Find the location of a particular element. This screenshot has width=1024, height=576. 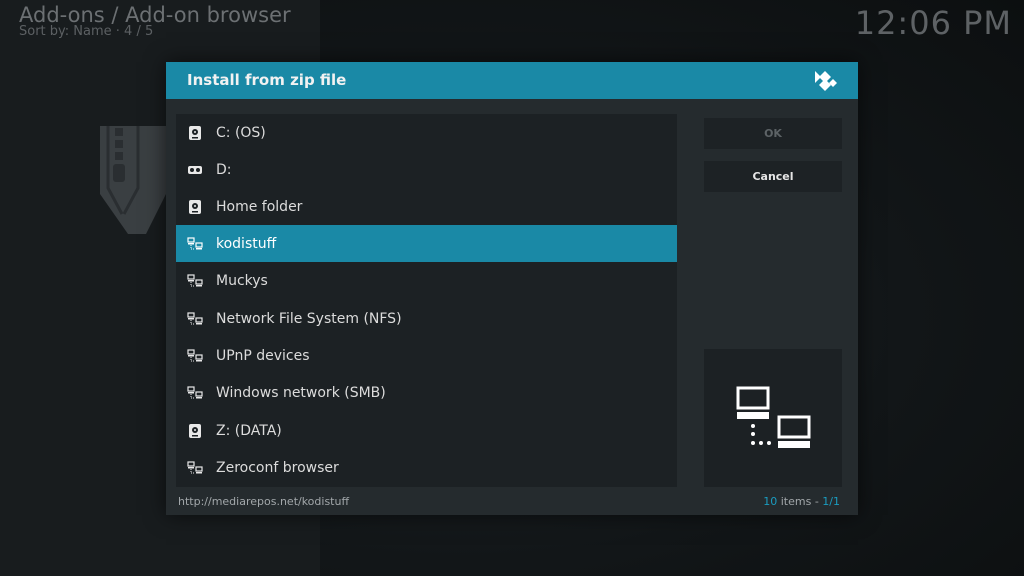

network-computers-icon is located at coordinates (773, 417).